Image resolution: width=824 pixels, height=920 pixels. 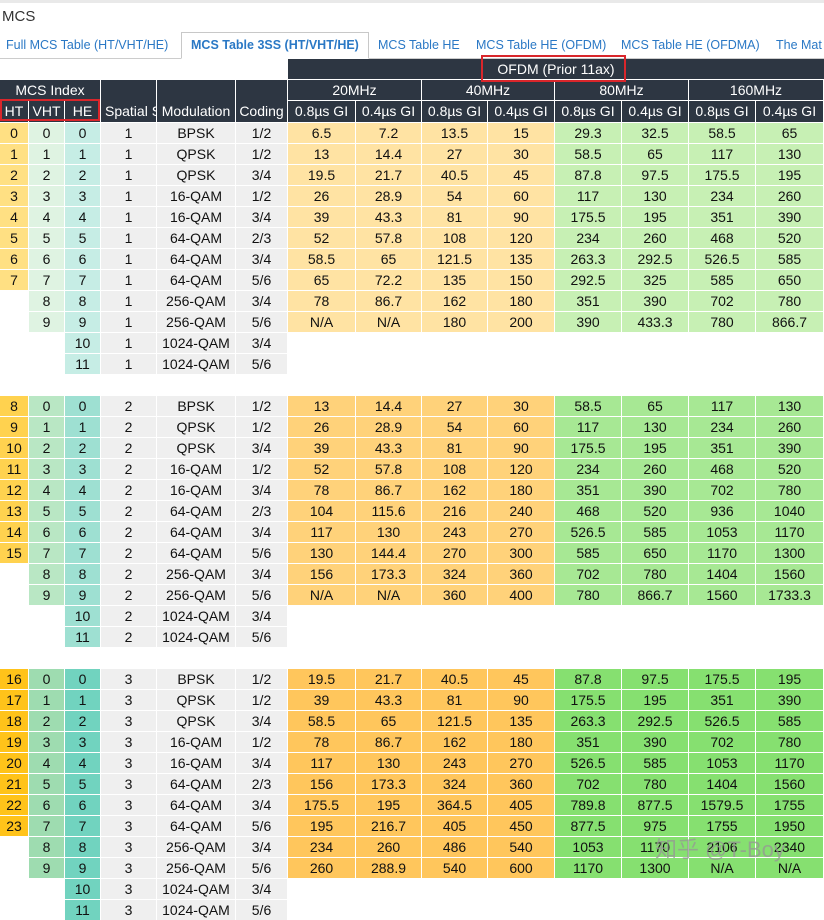 What do you see at coordinates (454, 847) in the screenshot?
I see `rate-cell: 486` at bounding box center [454, 847].